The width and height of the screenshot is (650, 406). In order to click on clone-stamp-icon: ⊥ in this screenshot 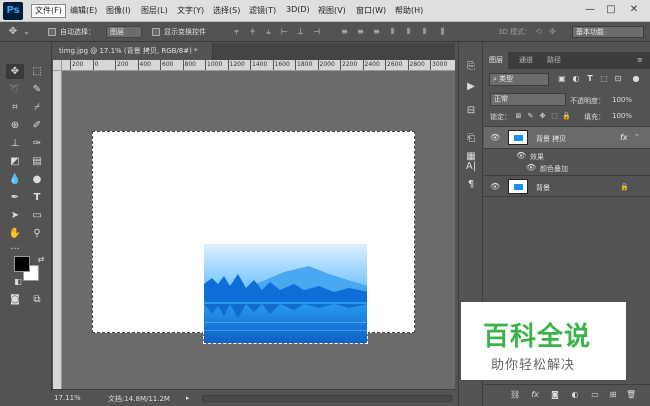, I will do `click(15, 143)`.